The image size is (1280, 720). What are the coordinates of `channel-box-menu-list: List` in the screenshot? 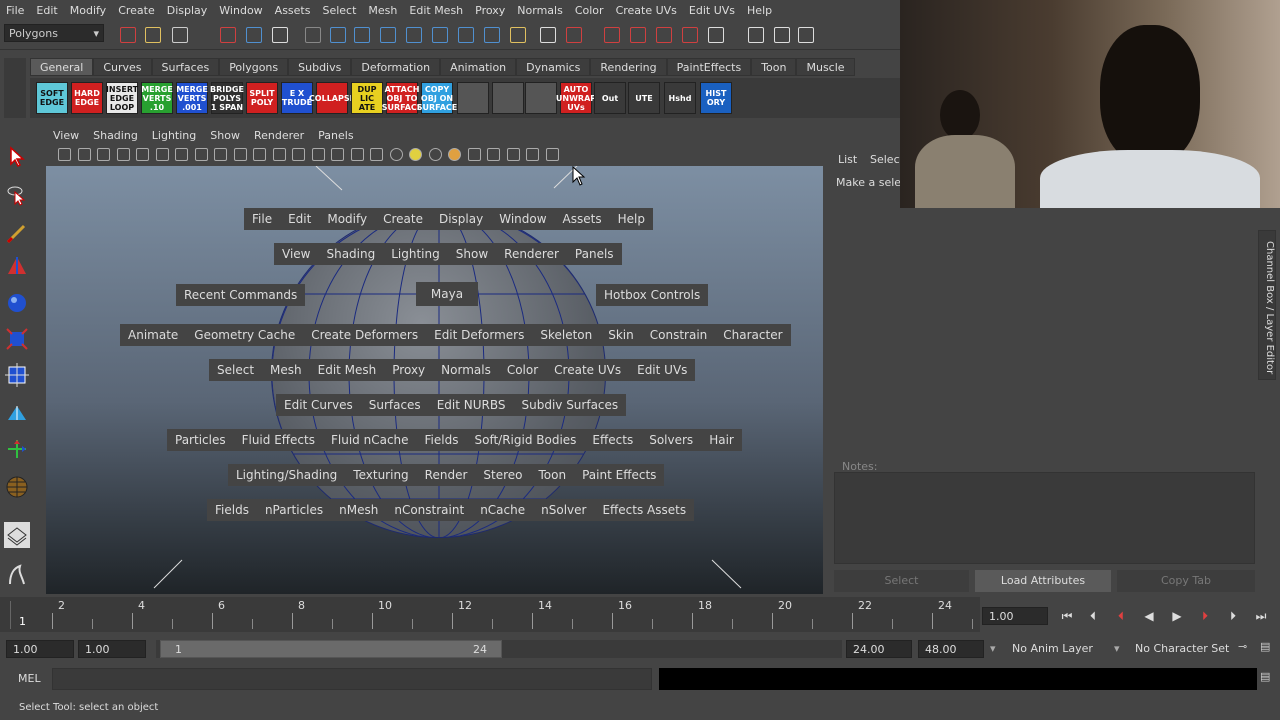 It's located at (847, 159).